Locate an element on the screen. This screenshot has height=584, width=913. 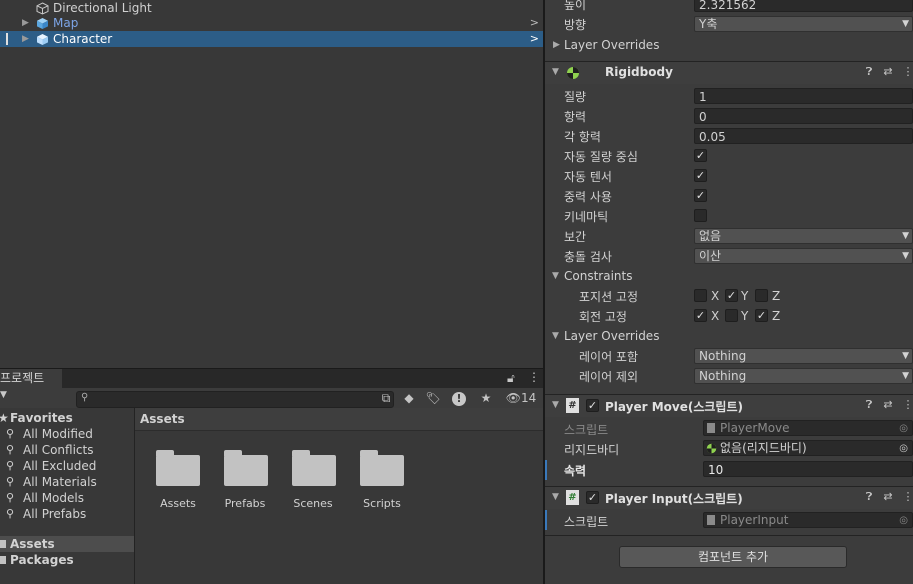
hidden-count: 14 is located at coordinates (528, 398).